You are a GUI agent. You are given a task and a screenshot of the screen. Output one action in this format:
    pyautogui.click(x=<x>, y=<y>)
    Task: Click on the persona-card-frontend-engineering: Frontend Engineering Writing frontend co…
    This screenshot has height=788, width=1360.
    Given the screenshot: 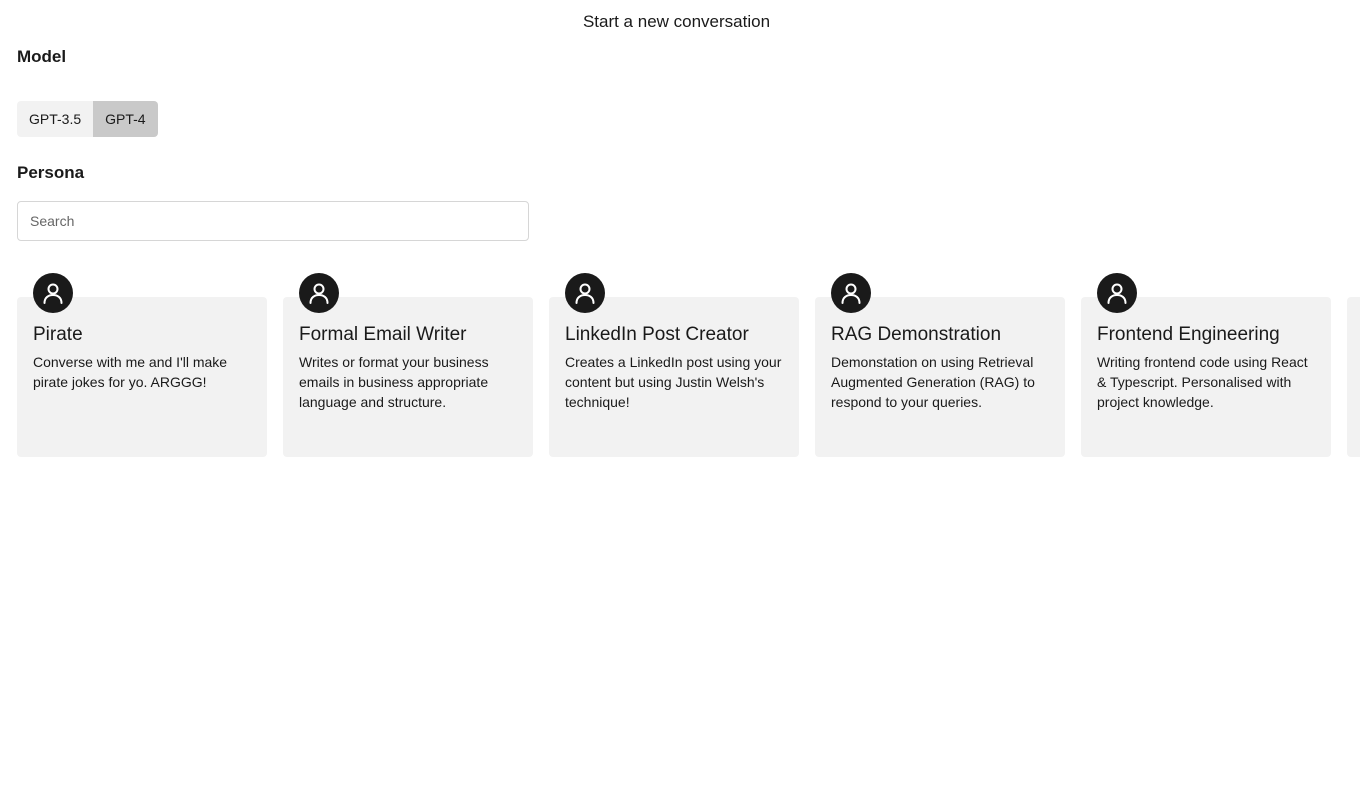 What is the action you would take?
    pyautogui.click(x=1206, y=365)
    